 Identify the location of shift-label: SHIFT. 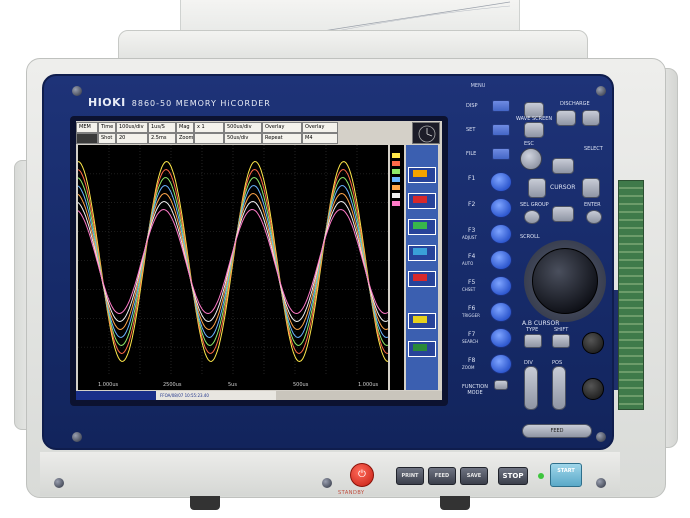
(561, 330).